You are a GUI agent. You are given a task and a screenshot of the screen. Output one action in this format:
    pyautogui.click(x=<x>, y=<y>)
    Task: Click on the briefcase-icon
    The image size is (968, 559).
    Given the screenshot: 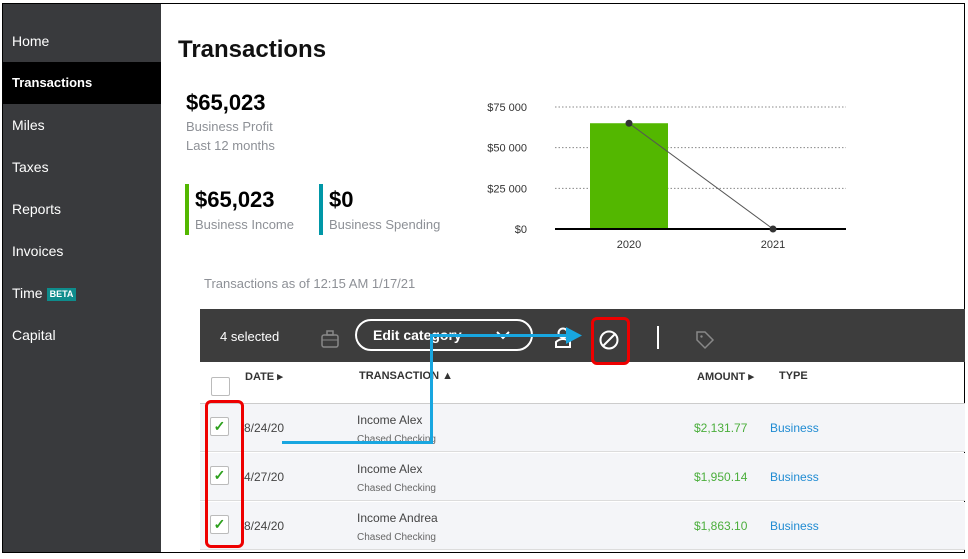 What is the action you would take?
    pyautogui.click(x=330, y=339)
    